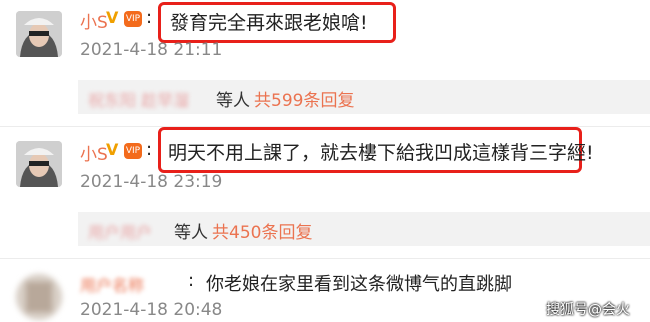  What do you see at coordinates (325, 258) in the screenshot?
I see `divider` at bounding box center [325, 258].